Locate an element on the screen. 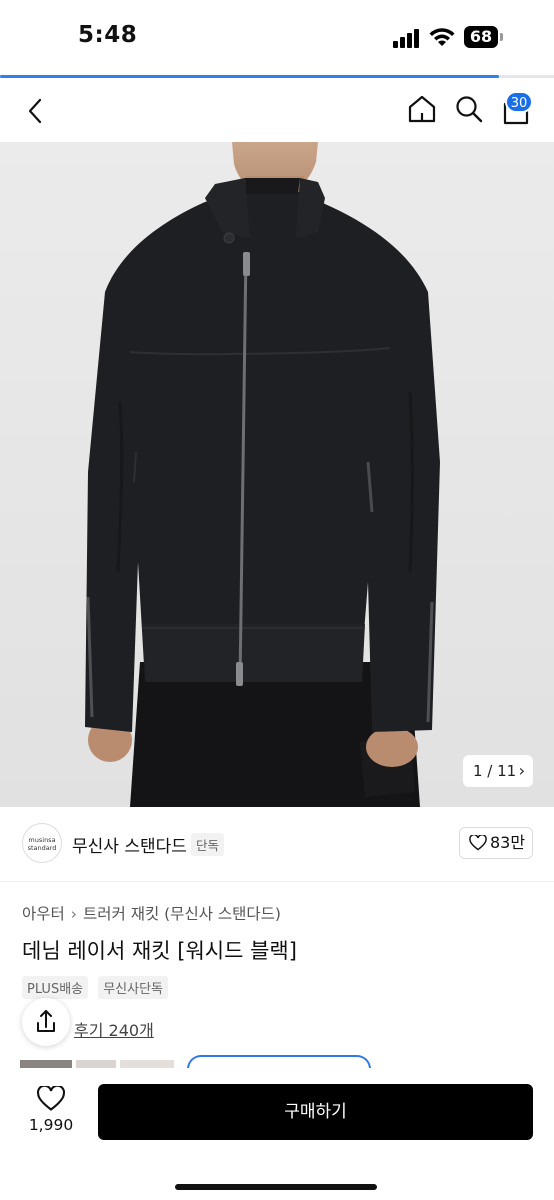  cart-count-badge: 30 is located at coordinates (519, 102).